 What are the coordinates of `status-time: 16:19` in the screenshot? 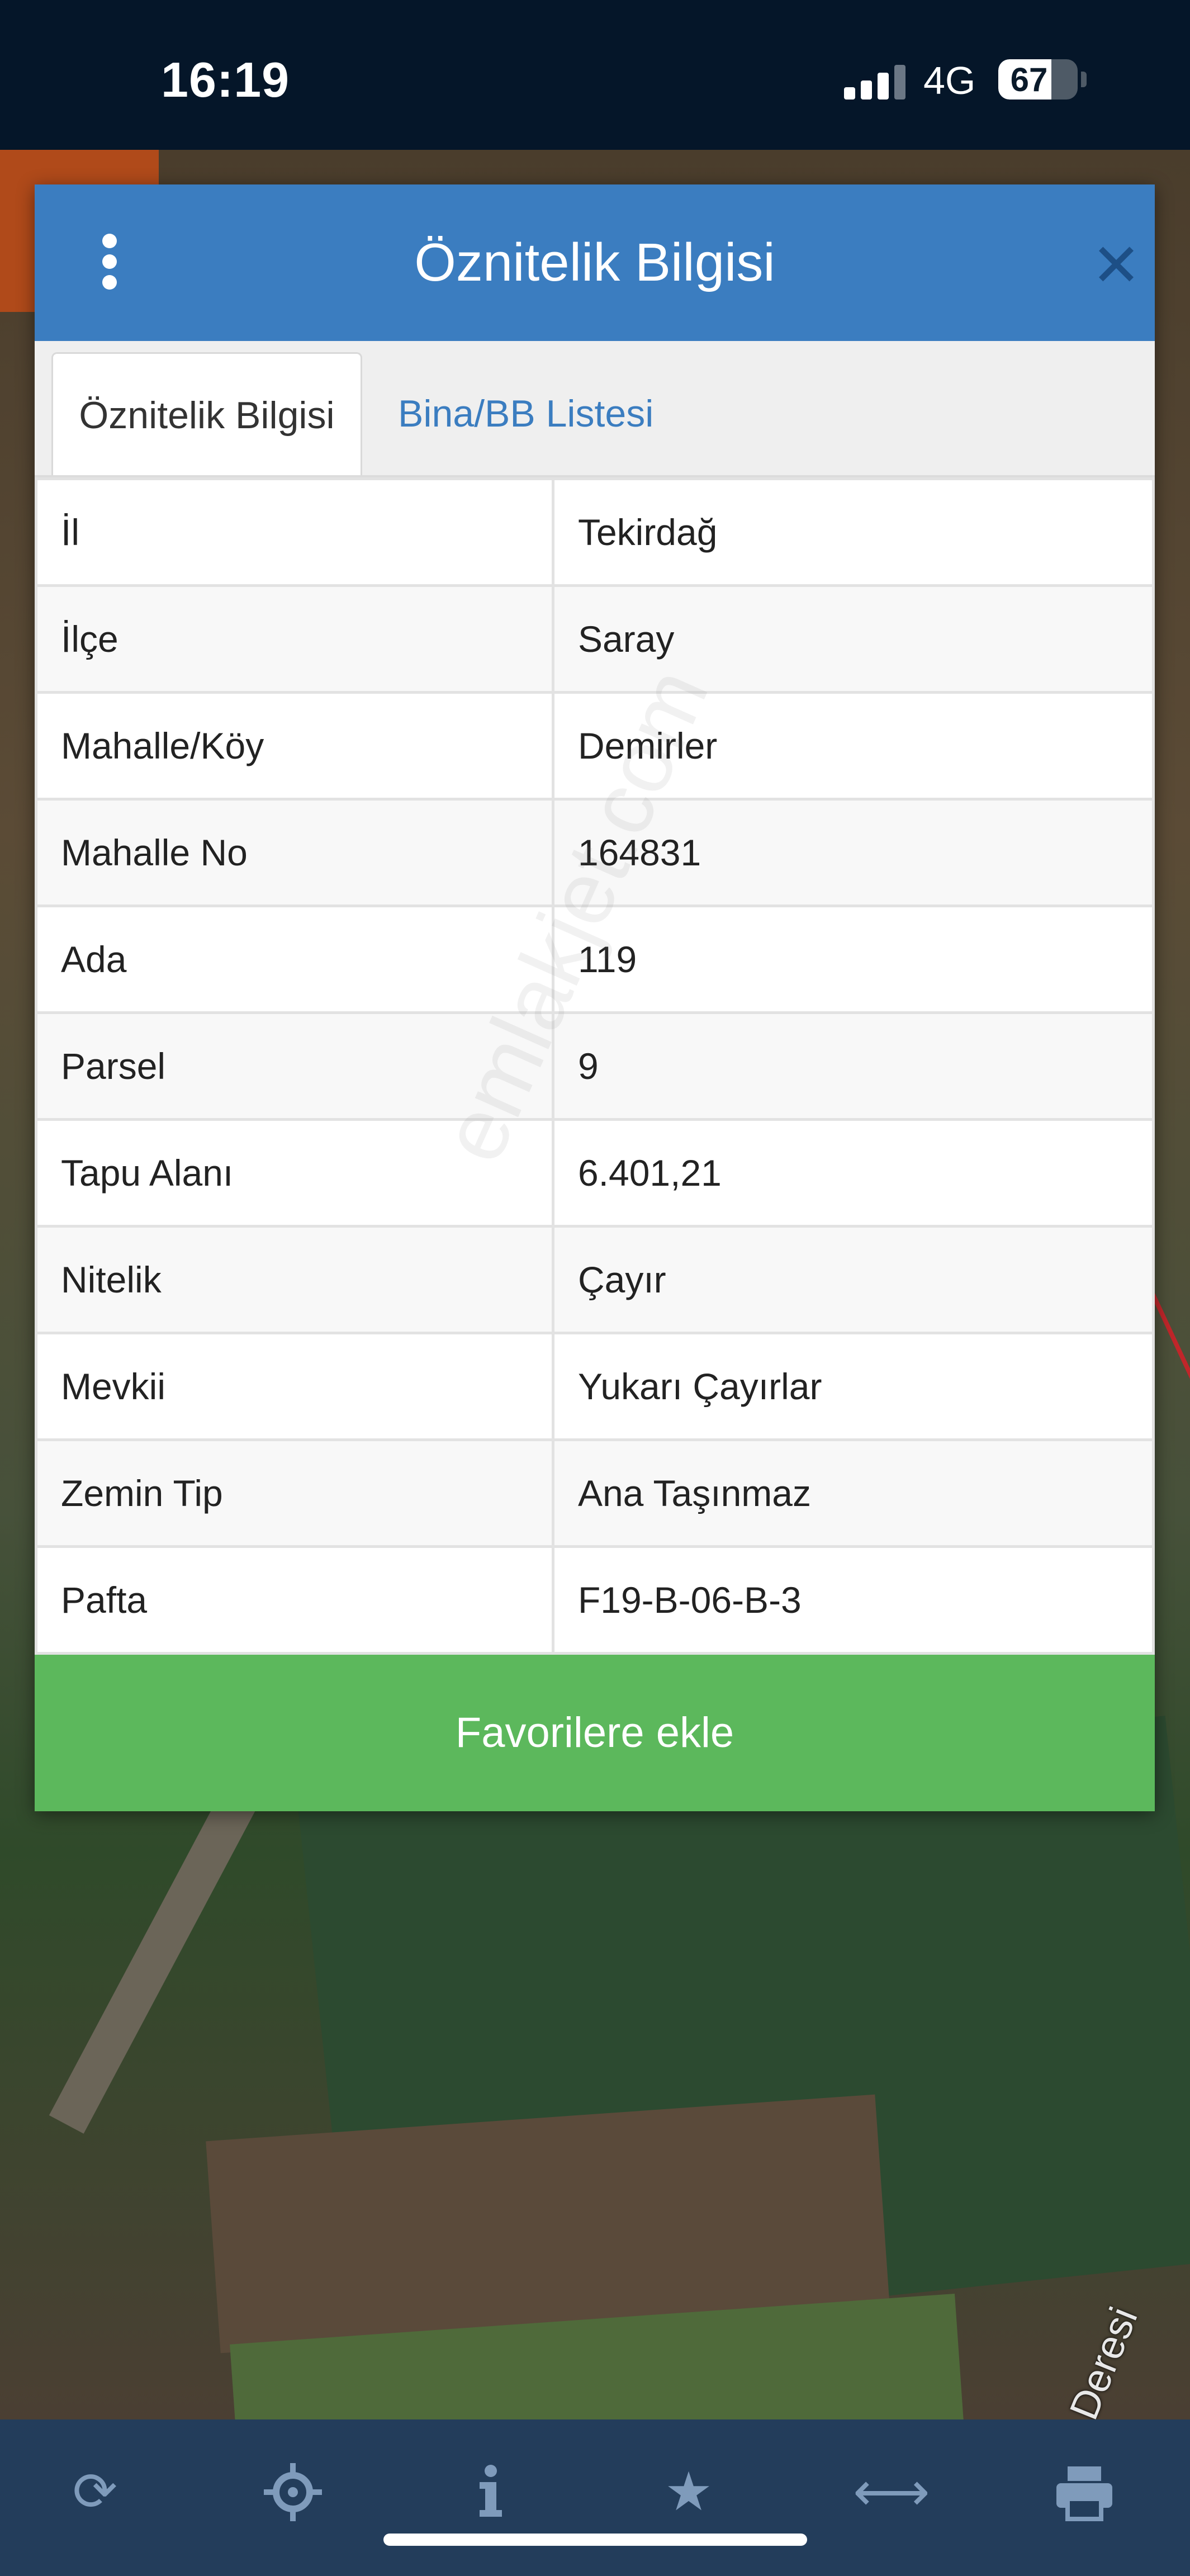 It's located at (225, 79).